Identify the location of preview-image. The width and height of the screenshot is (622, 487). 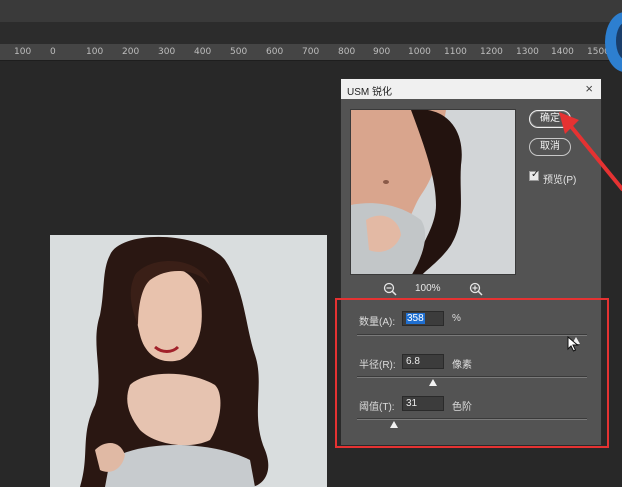
(433, 192).